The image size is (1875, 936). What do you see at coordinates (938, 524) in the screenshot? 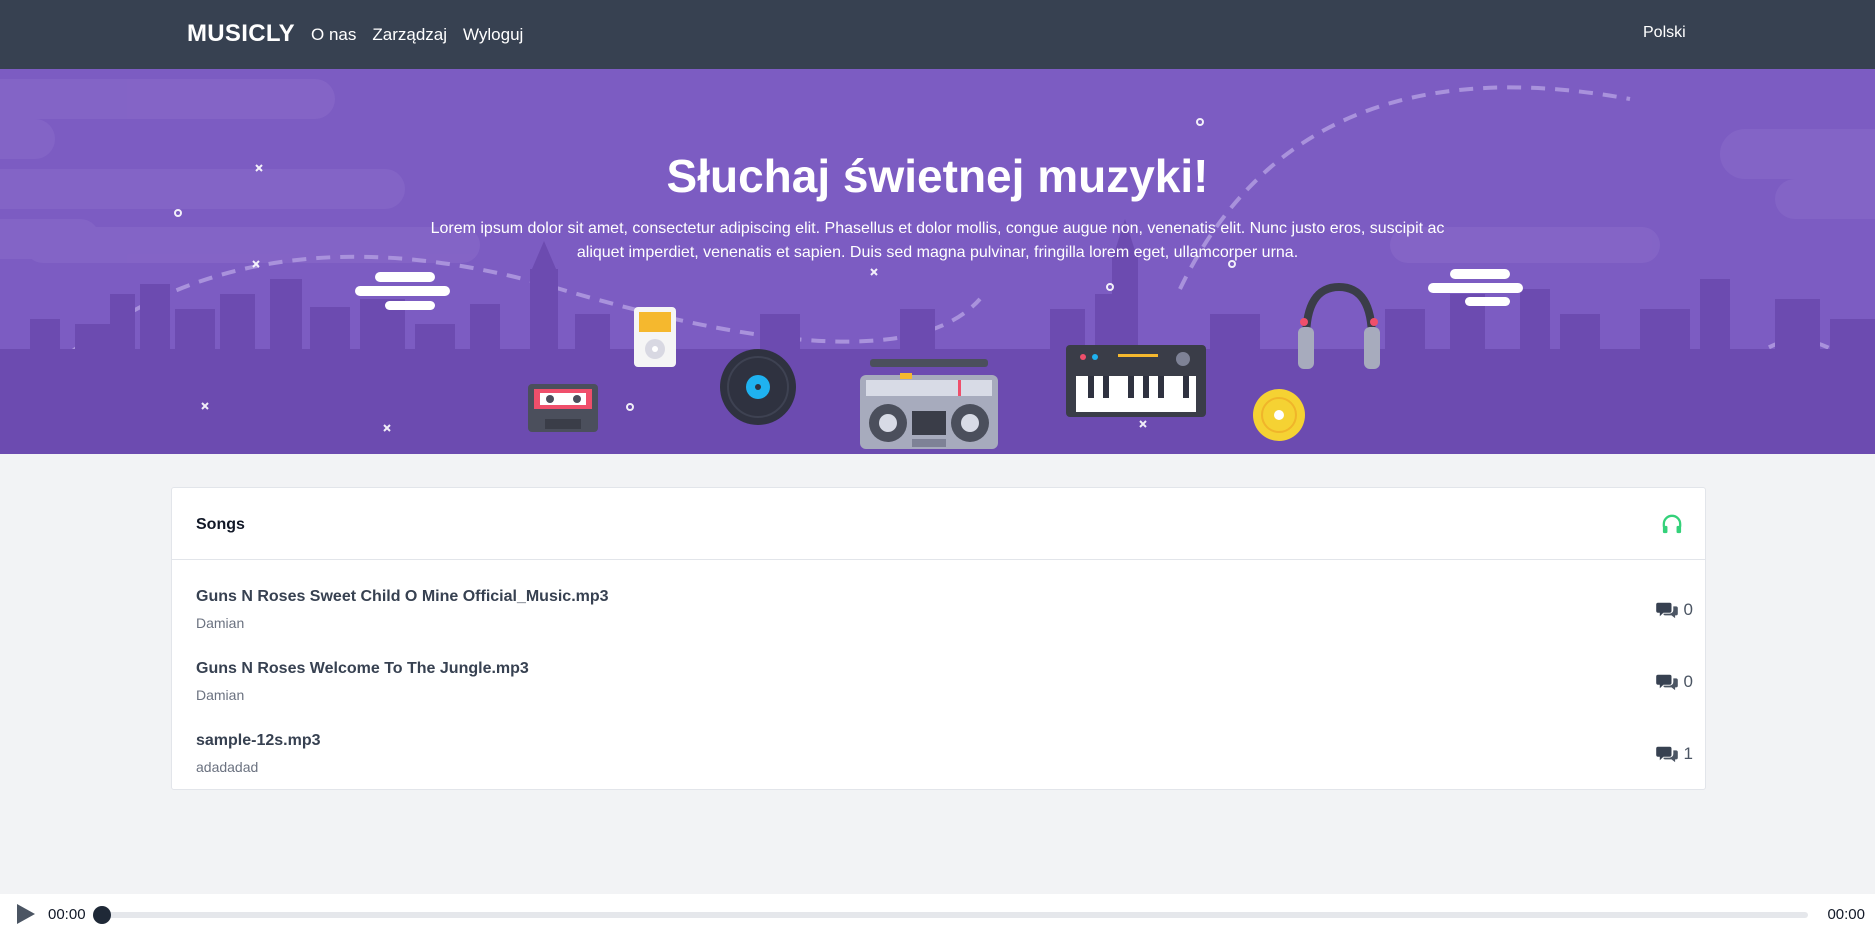
I see `songs-card-header: Songs` at bounding box center [938, 524].